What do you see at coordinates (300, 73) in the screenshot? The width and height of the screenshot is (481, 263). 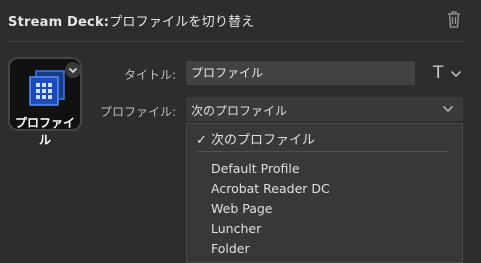 I see `title-input: プロファイル` at bounding box center [300, 73].